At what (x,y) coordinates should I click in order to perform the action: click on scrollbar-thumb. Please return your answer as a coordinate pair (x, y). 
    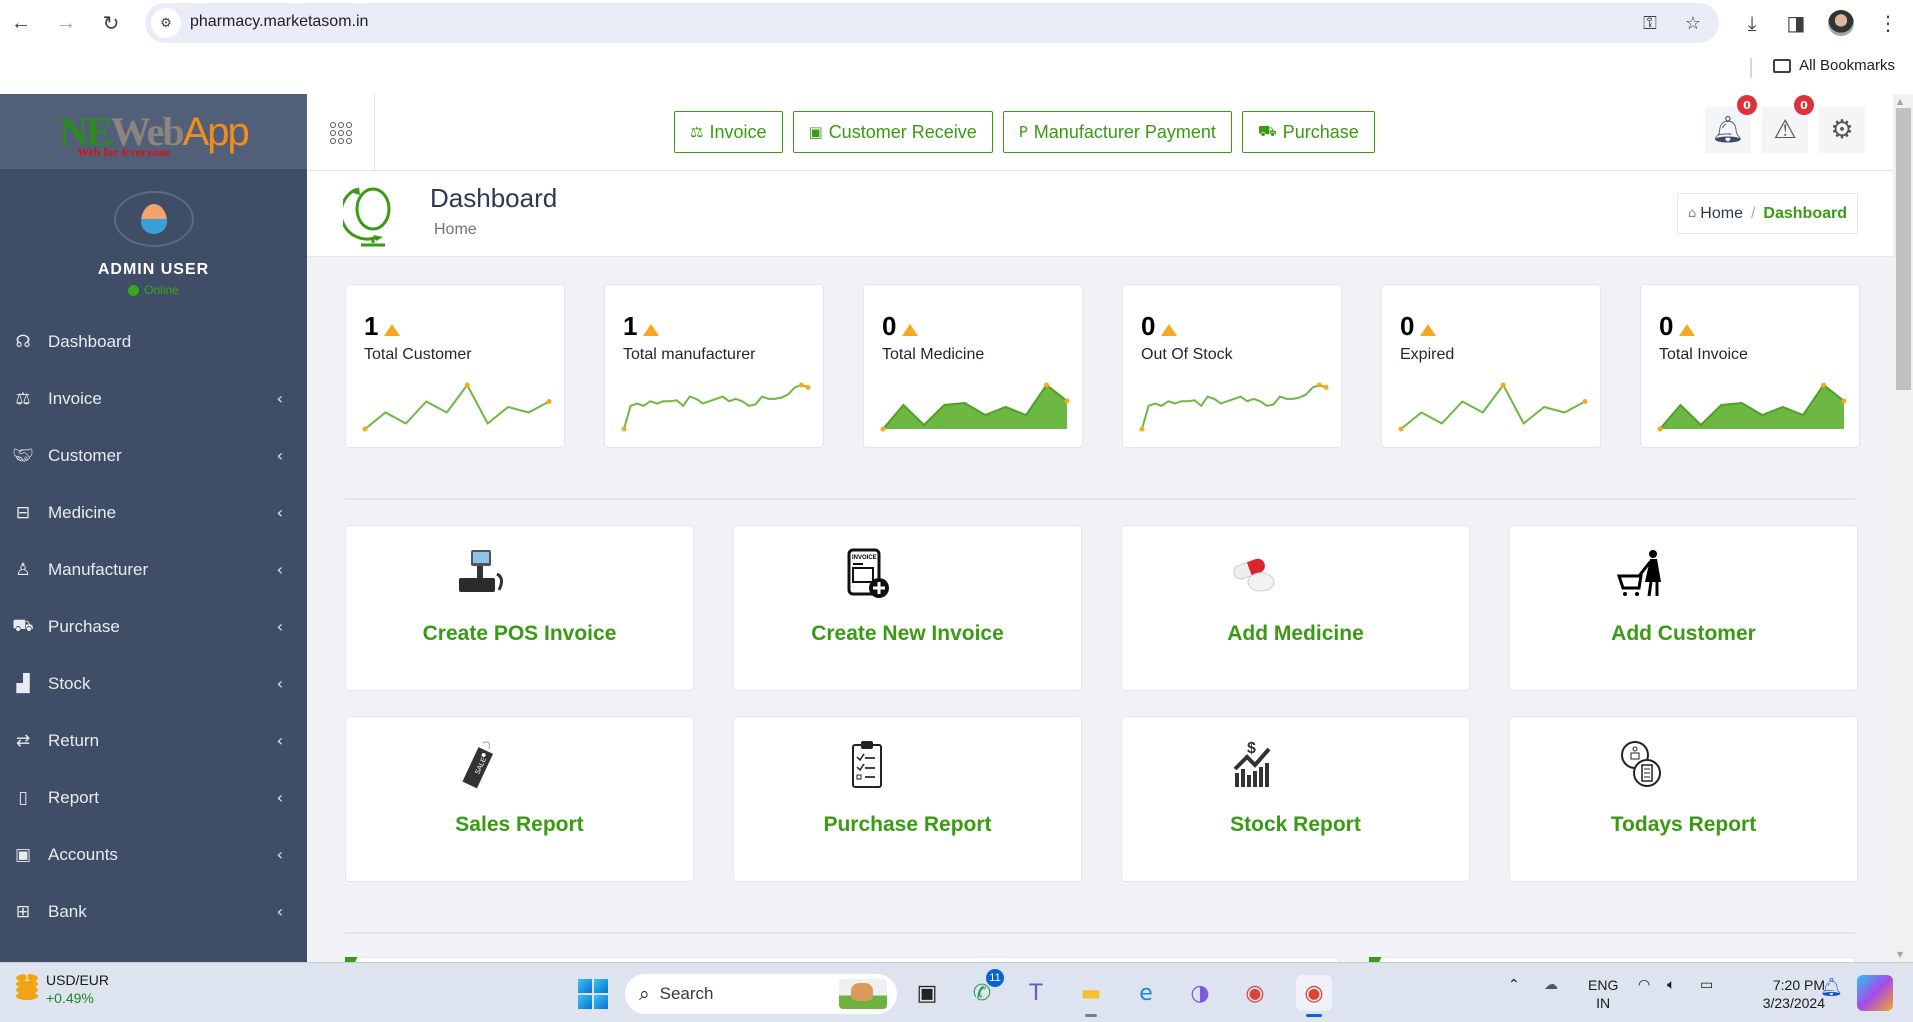
    Looking at the image, I should click on (1903, 249).